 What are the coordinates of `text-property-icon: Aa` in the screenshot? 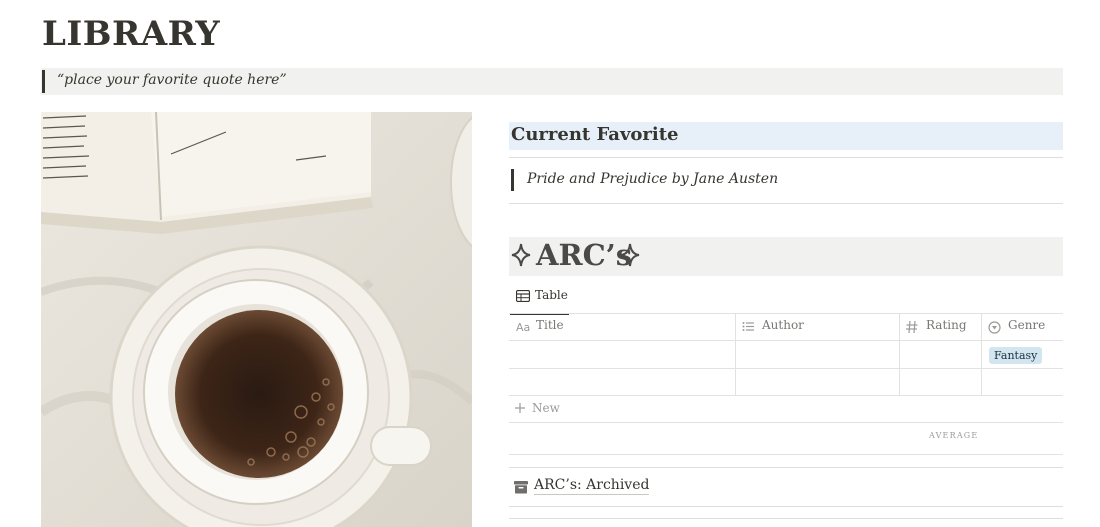 It's located at (523, 326).